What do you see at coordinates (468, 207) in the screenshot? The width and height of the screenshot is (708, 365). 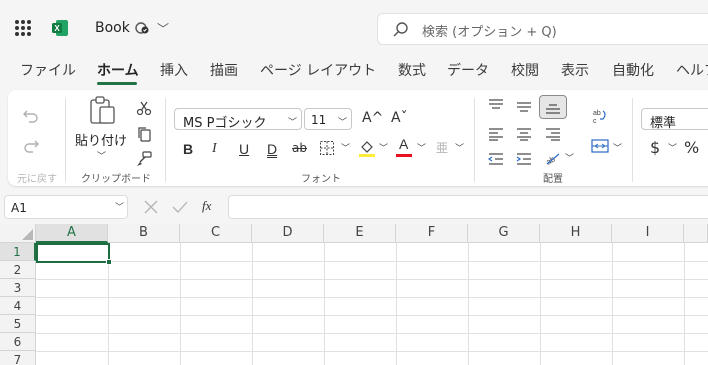 I see `formula-input` at bounding box center [468, 207].